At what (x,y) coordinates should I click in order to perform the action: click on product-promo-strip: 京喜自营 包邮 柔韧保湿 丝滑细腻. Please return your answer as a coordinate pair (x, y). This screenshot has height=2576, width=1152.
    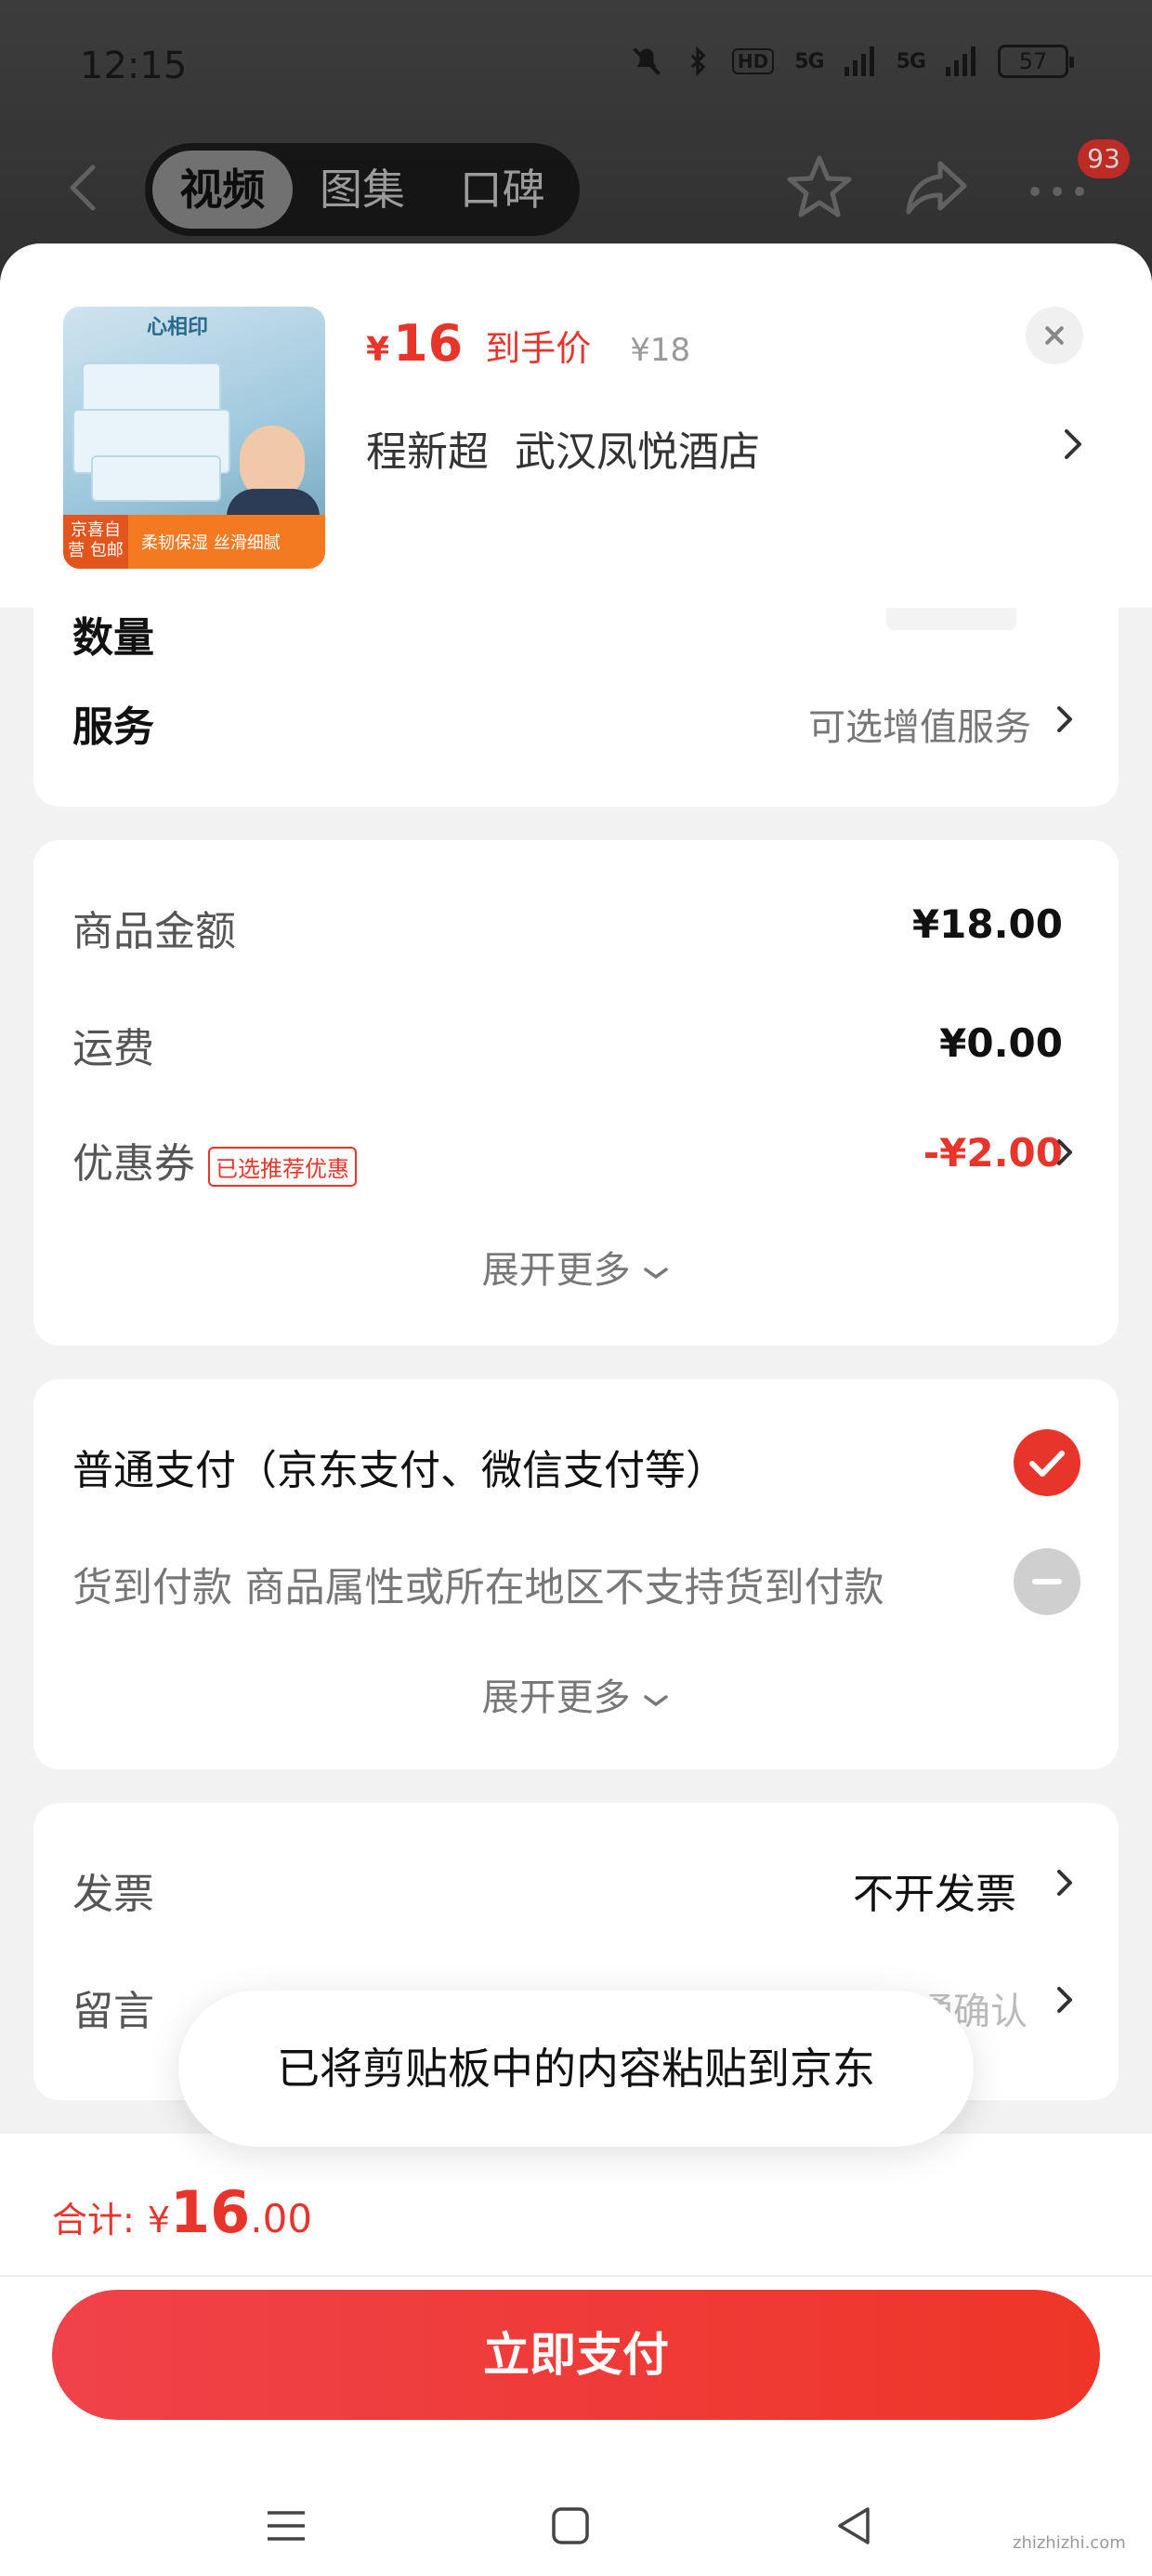
    Looking at the image, I should click on (194, 542).